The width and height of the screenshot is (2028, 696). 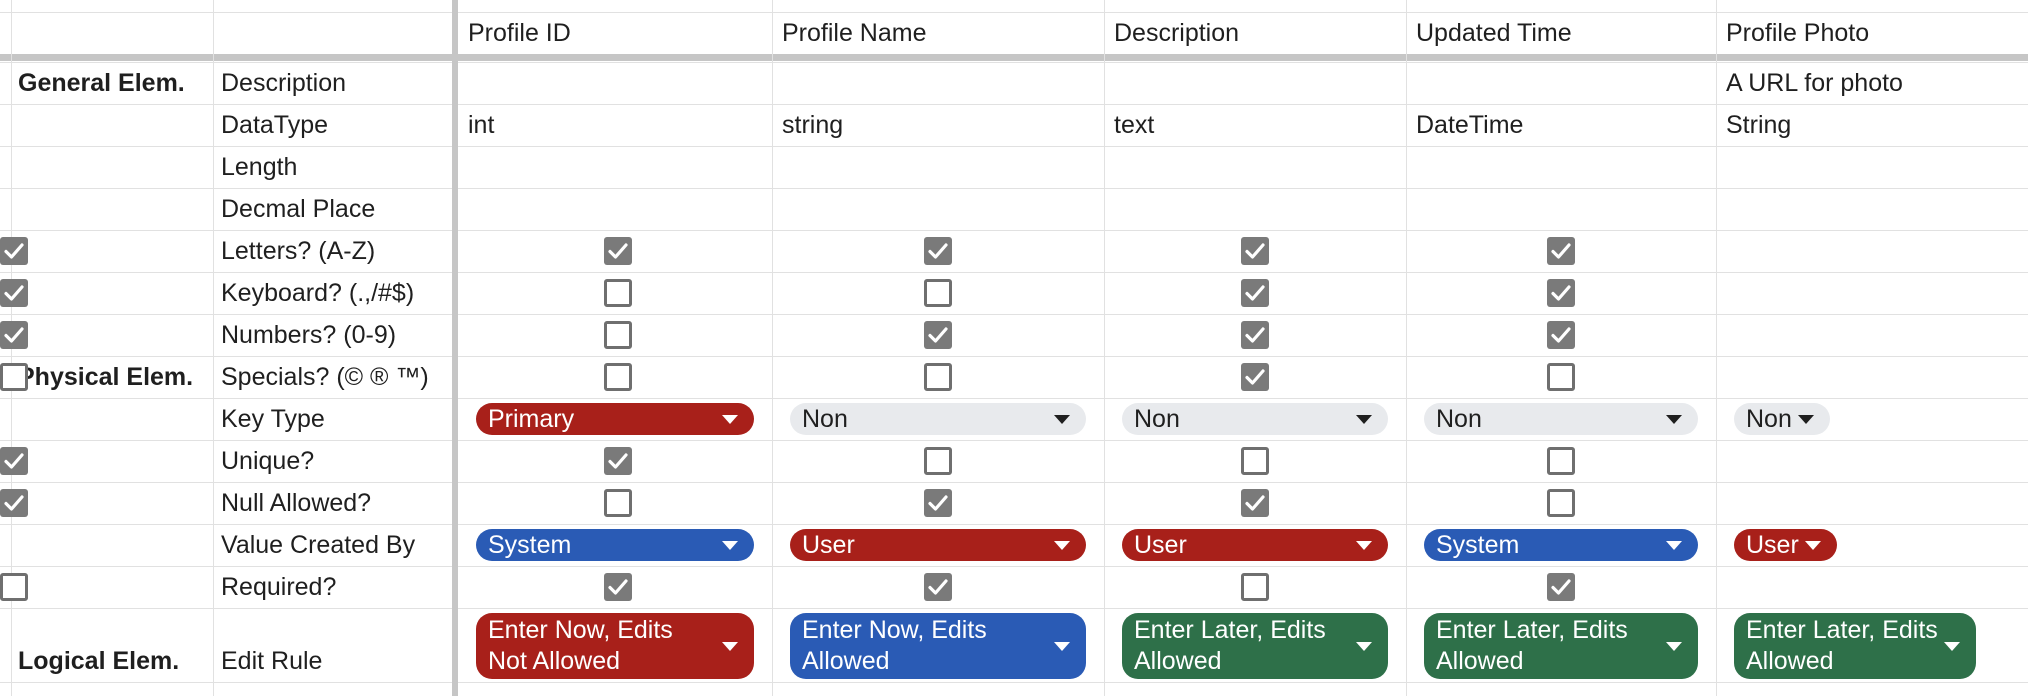 What do you see at coordinates (337, 419) in the screenshot?
I see `row-label: Key Type` at bounding box center [337, 419].